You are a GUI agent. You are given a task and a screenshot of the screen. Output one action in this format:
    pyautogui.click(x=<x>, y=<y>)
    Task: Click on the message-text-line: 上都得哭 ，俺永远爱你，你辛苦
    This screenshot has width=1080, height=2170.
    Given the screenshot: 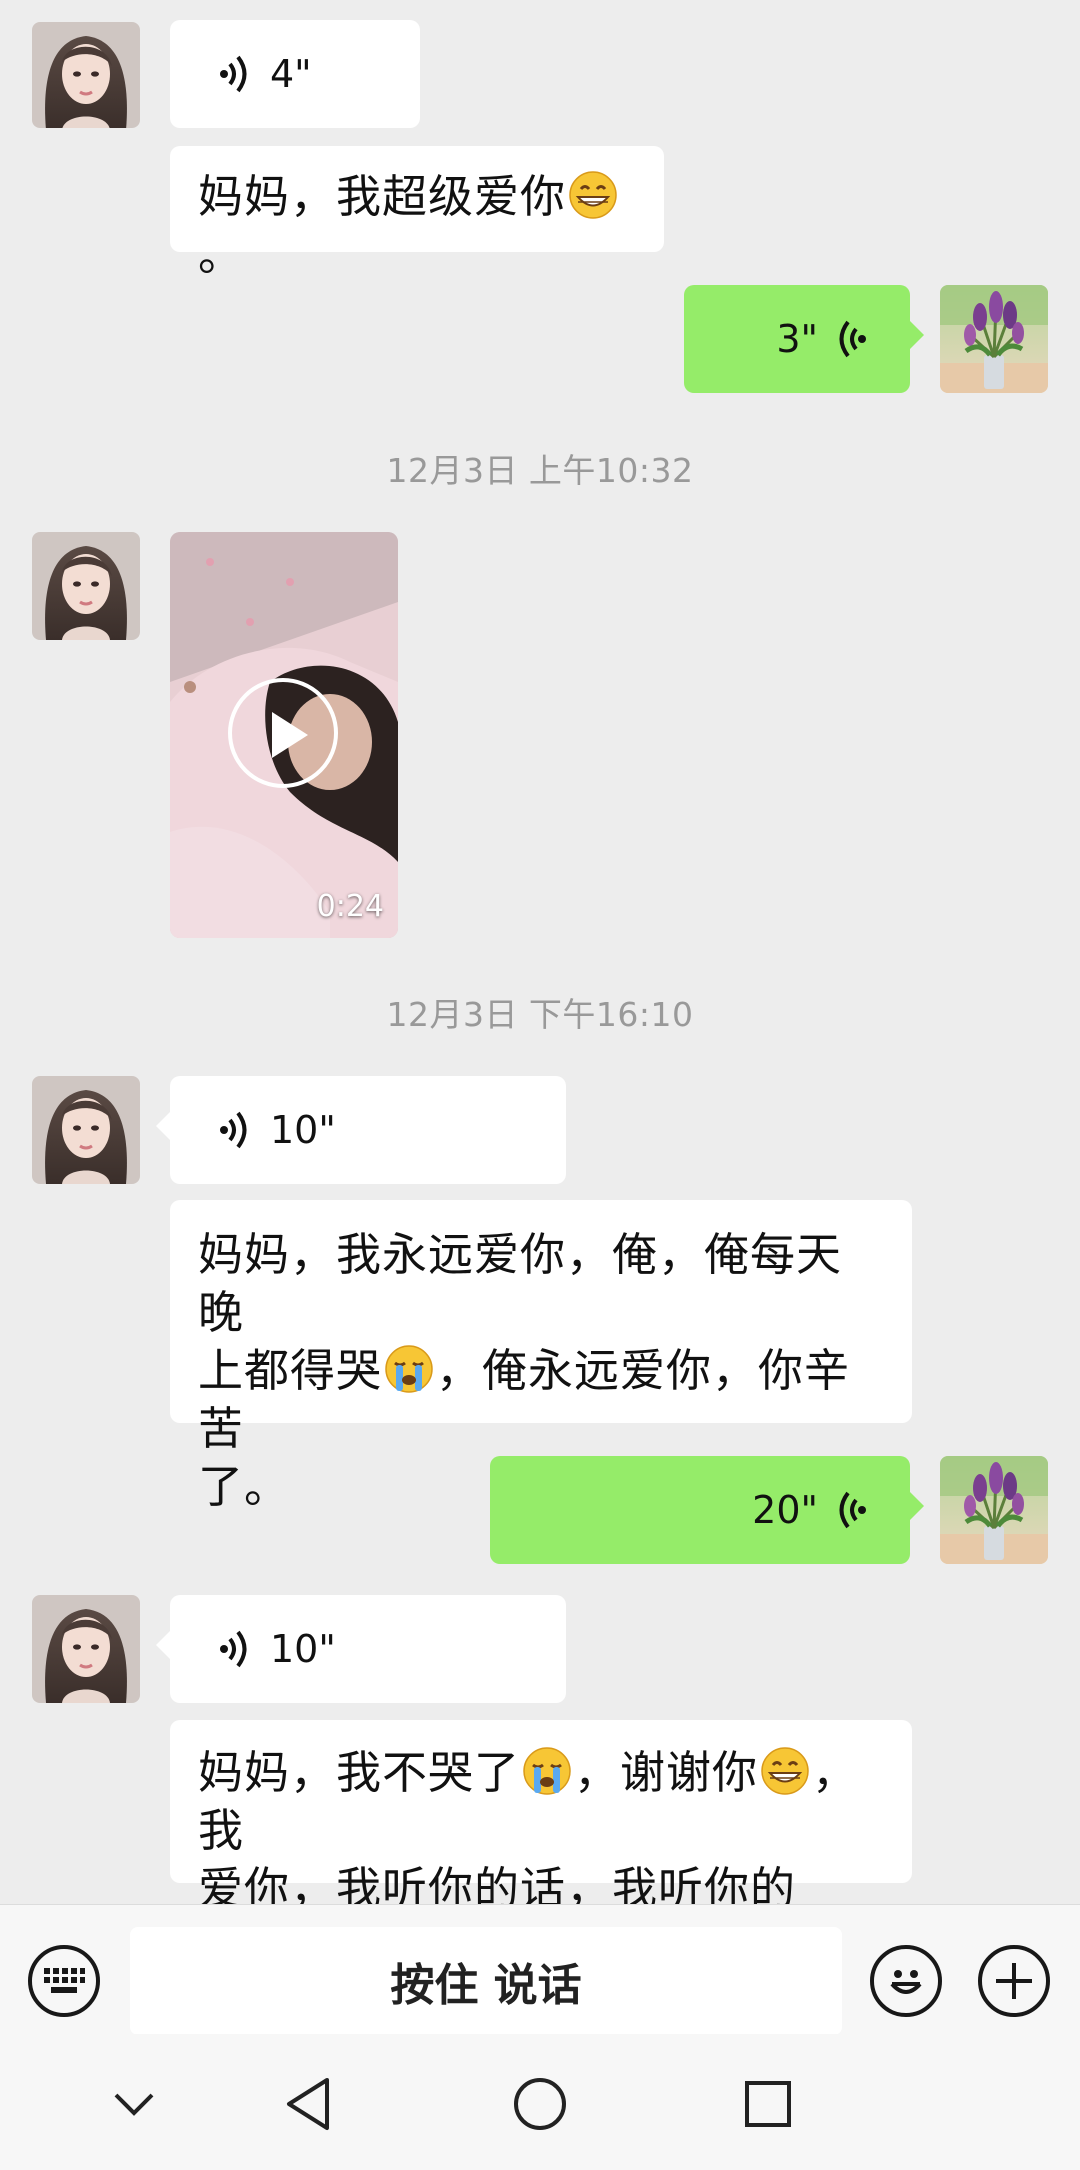 What is the action you would take?
    pyautogui.click(x=541, y=1400)
    